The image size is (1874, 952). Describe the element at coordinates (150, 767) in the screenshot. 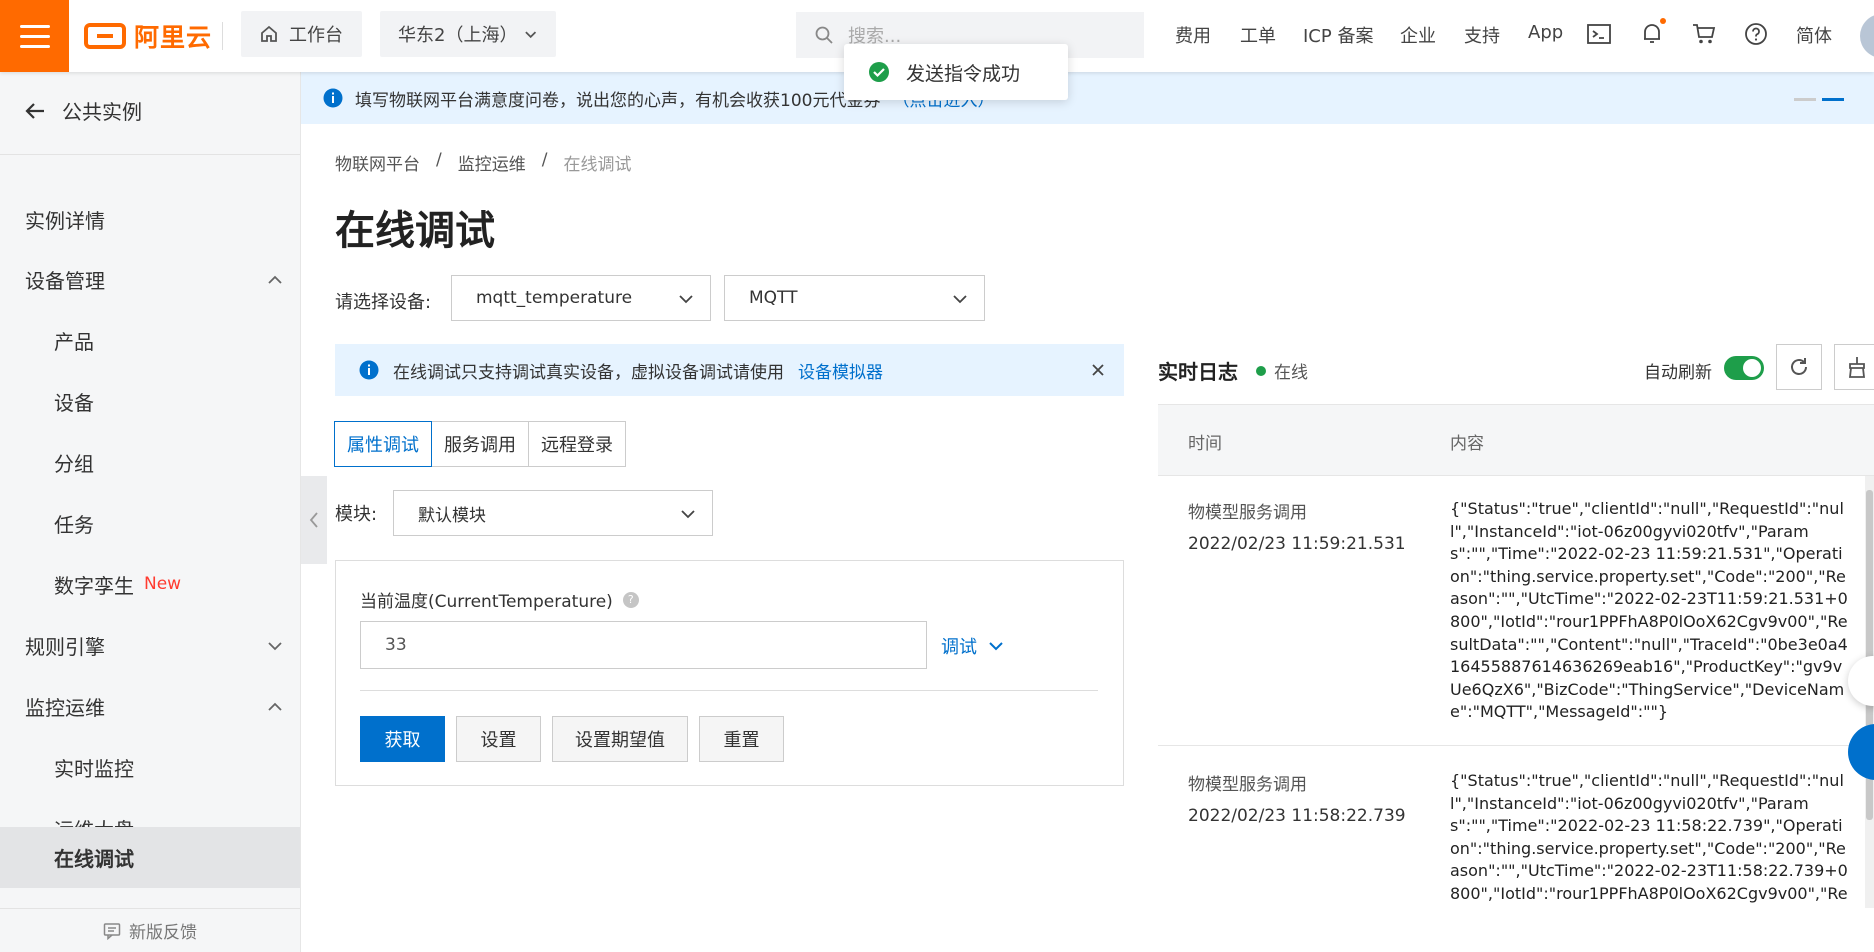

I see `sidebar-item-realtime-monitor: 实时监控` at that location.